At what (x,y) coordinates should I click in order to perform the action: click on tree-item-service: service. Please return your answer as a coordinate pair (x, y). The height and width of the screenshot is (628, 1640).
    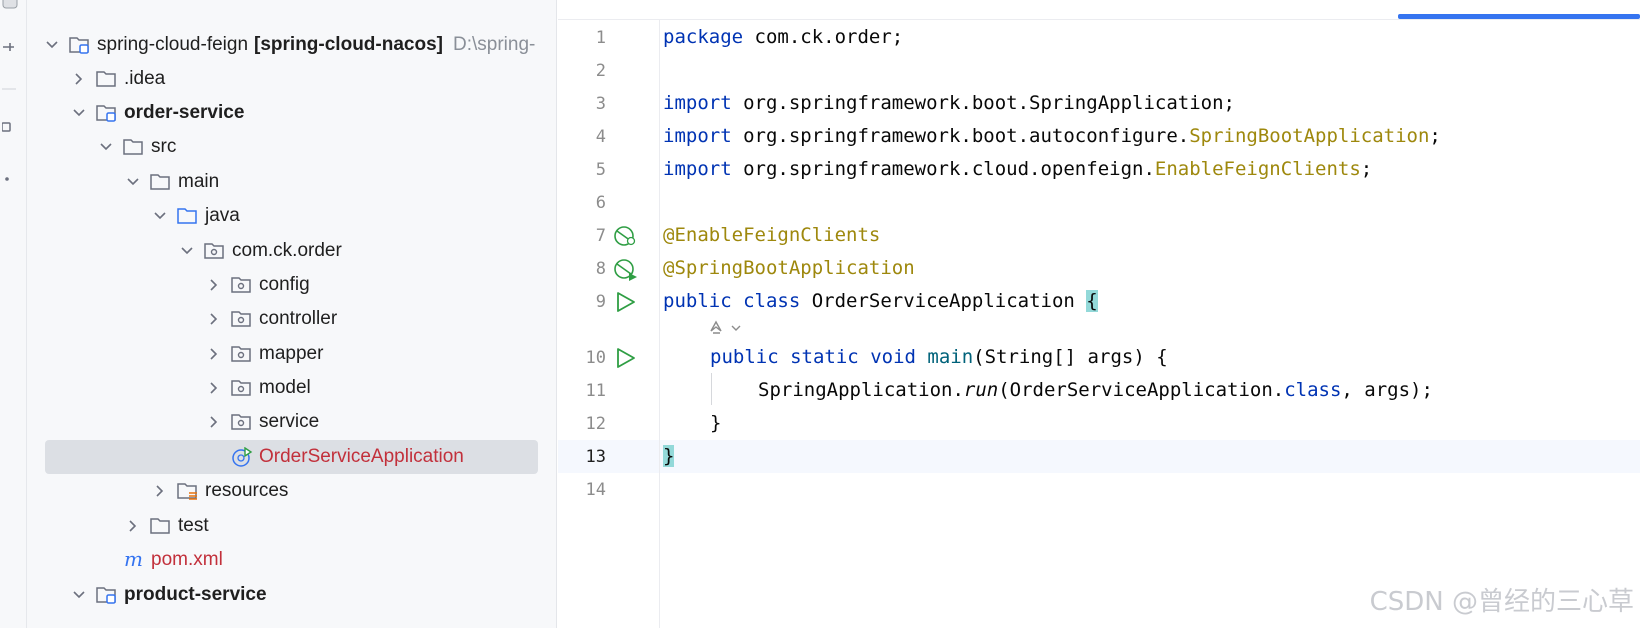
    Looking at the image, I should click on (291, 422).